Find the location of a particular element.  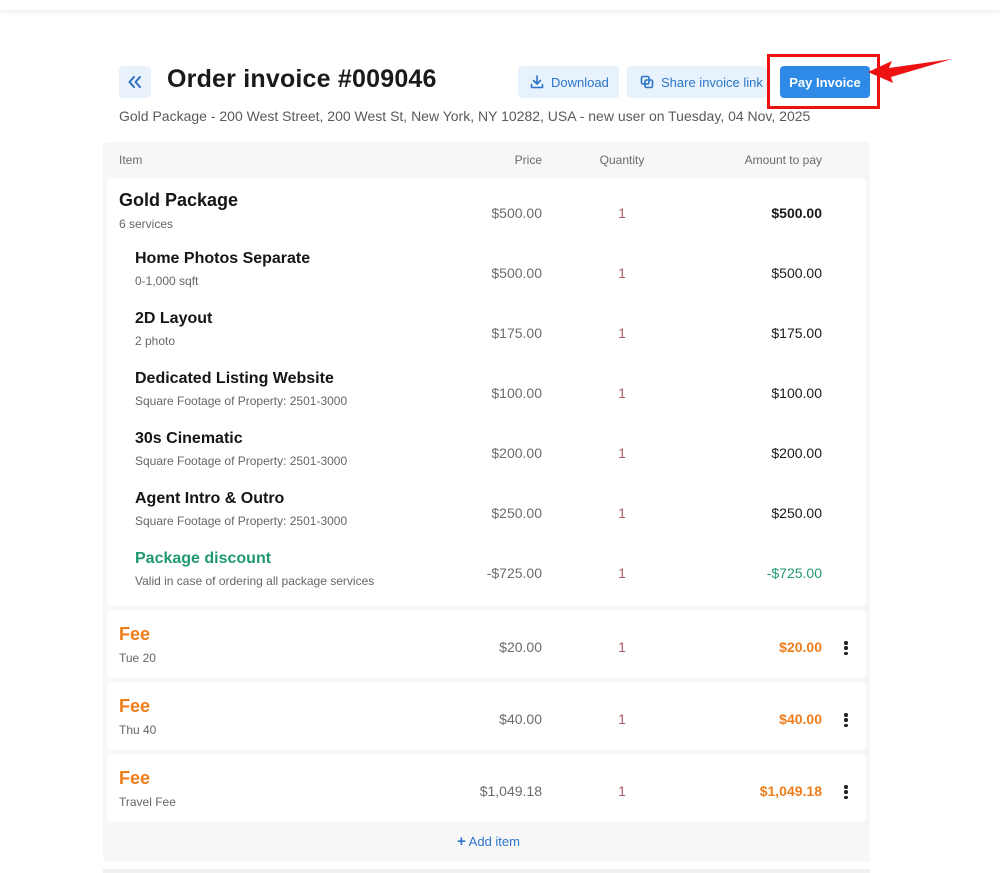

service-price: $500.00 is located at coordinates (516, 273).